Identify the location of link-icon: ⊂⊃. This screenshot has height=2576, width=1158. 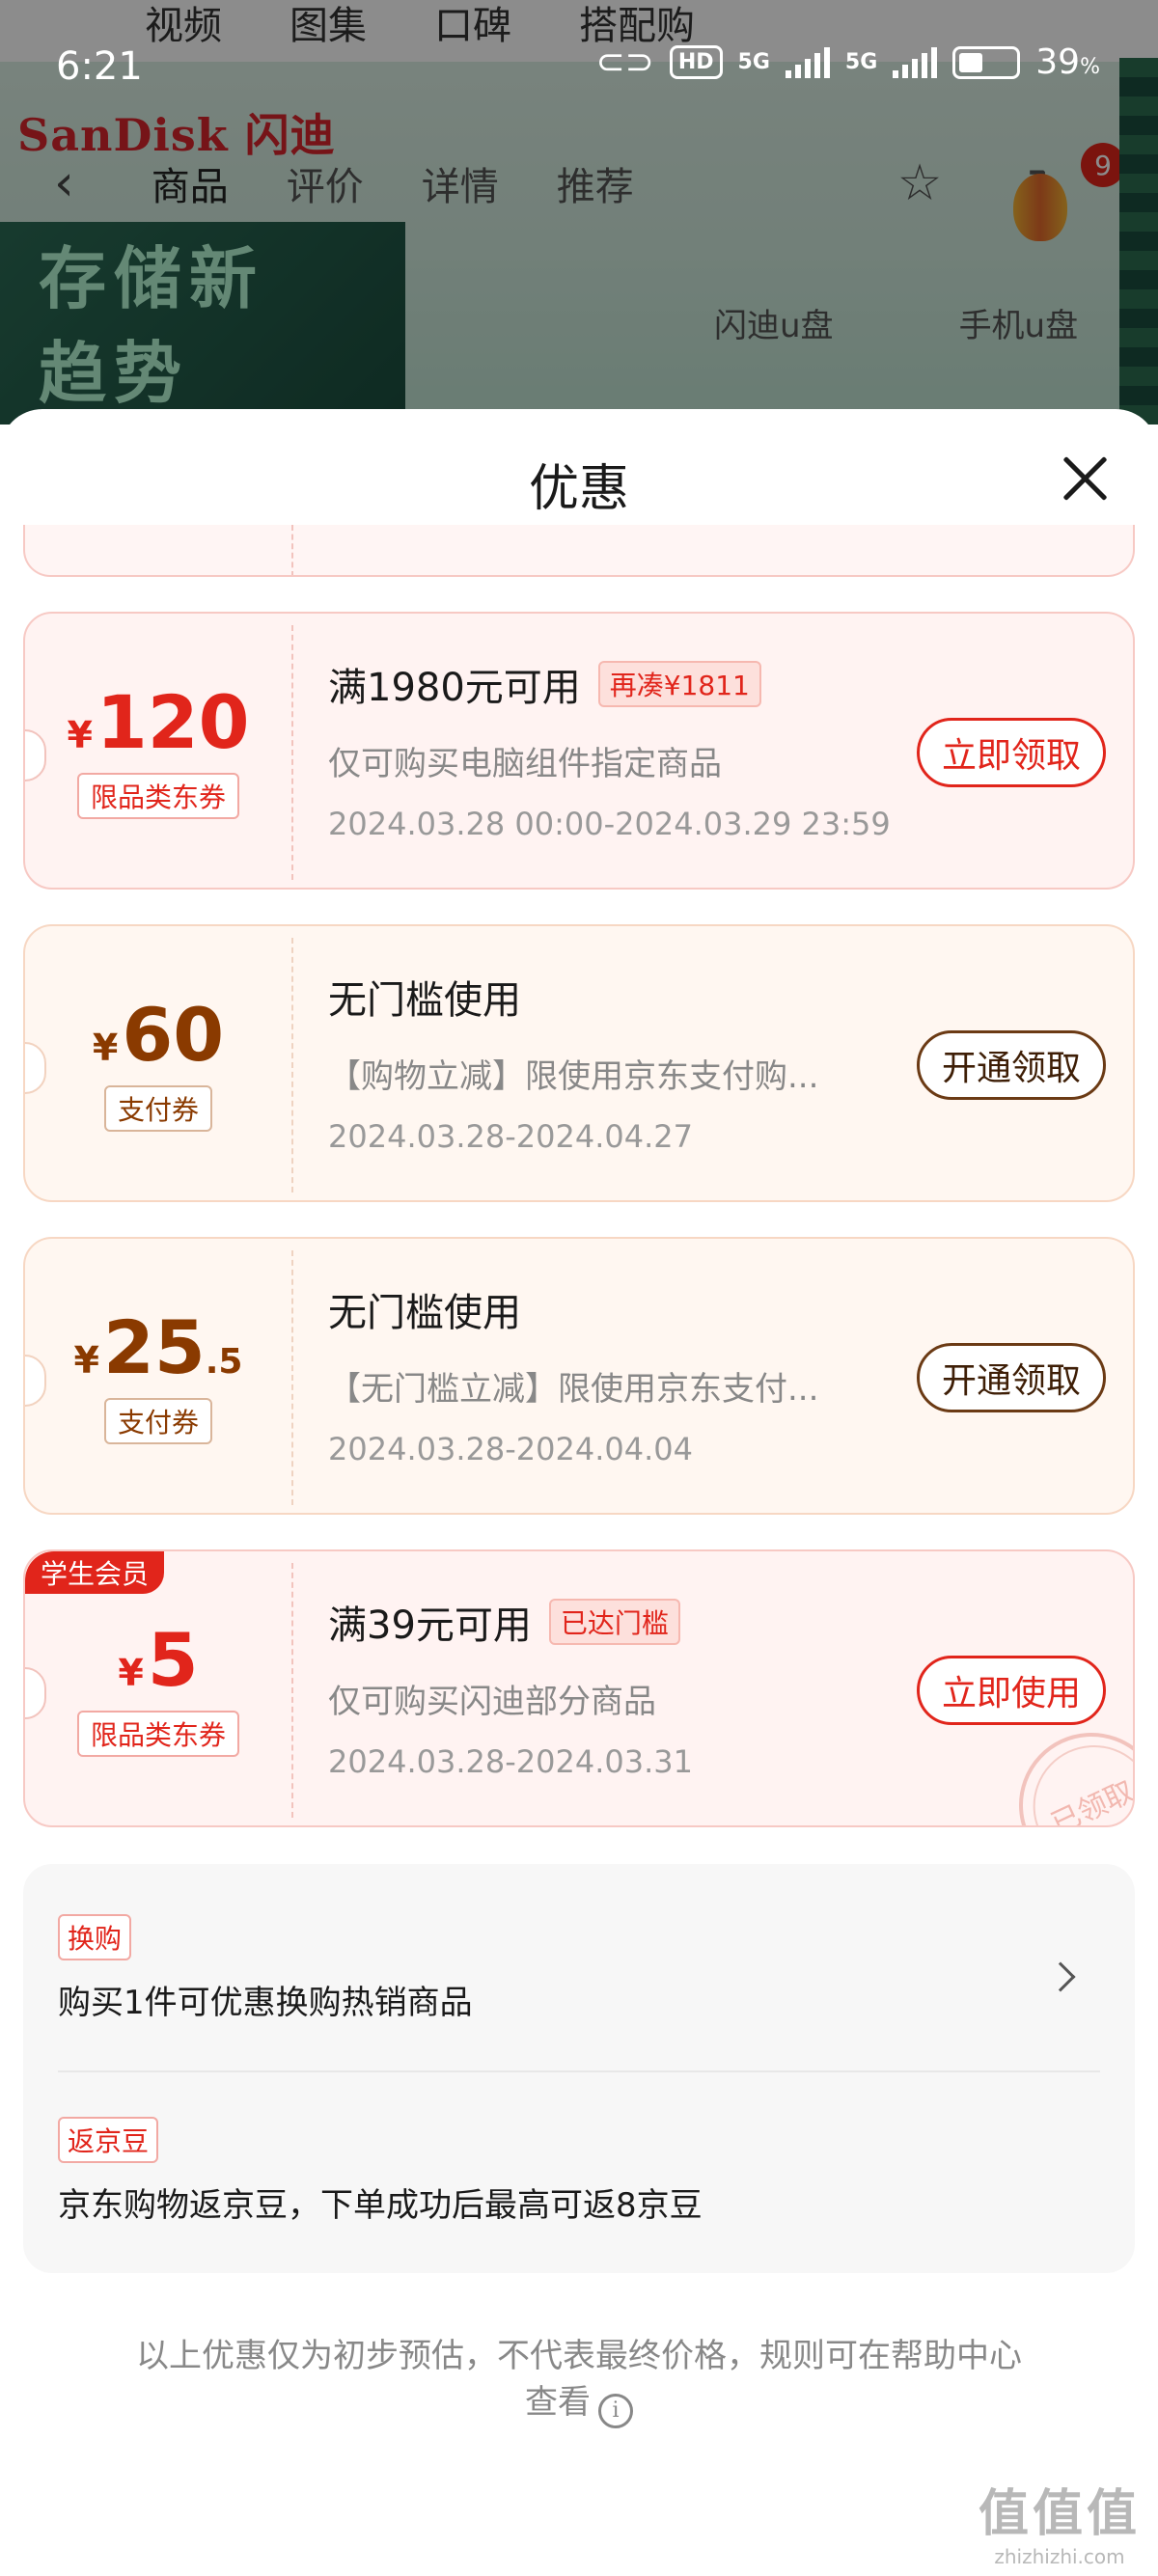
(624, 62).